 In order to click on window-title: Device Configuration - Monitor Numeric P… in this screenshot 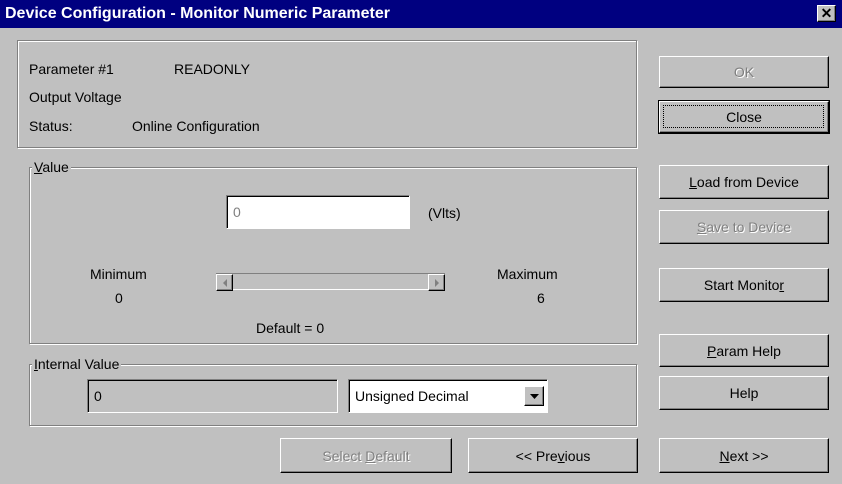, I will do `click(197, 13)`.